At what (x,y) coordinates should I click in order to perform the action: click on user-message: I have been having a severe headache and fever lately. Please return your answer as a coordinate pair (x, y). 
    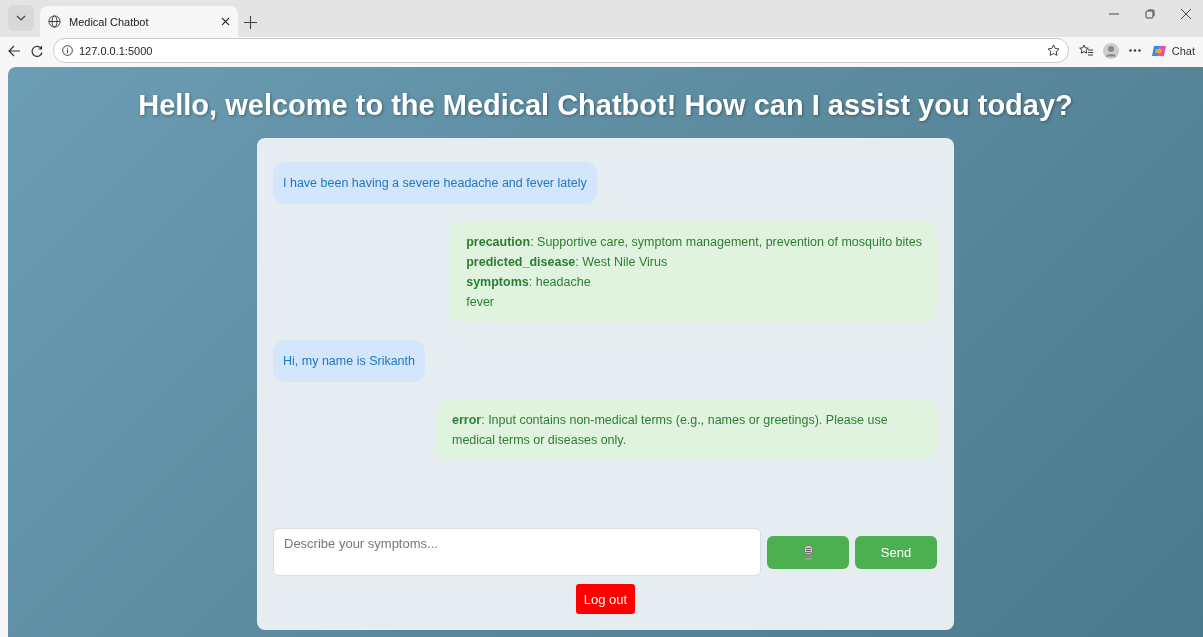
    Looking at the image, I should click on (435, 183).